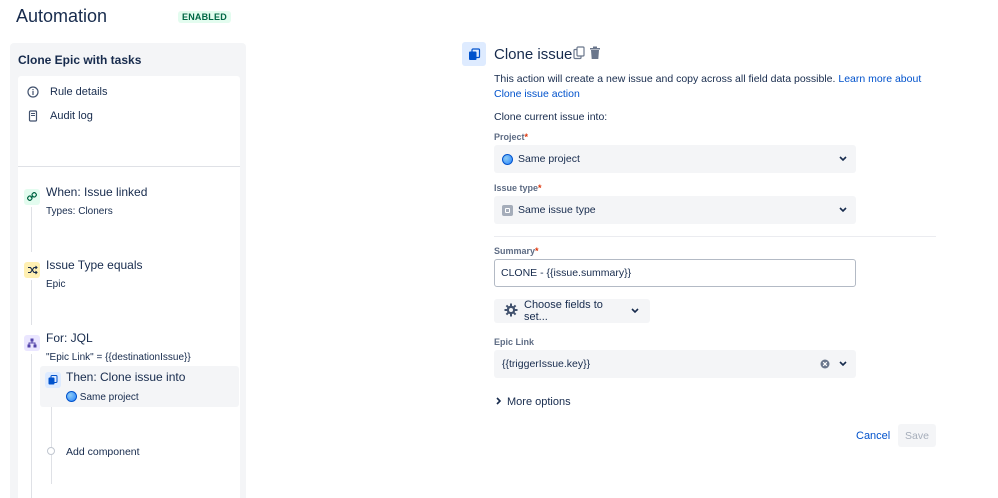  Describe the element at coordinates (69, 338) in the screenshot. I see `component-title: For: JQL` at that location.